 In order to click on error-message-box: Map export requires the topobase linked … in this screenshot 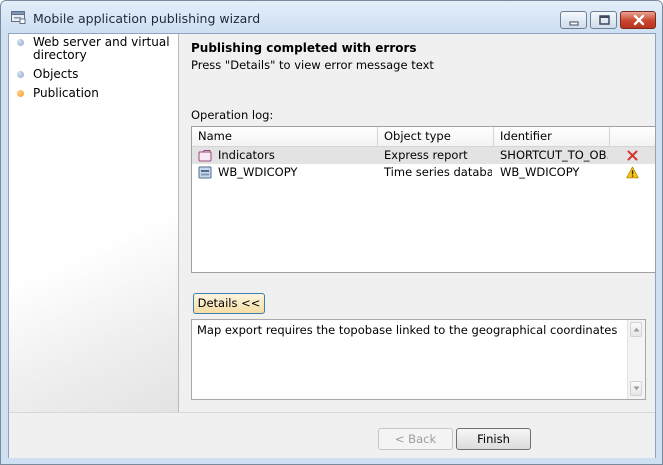, I will do `click(418, 359)`.